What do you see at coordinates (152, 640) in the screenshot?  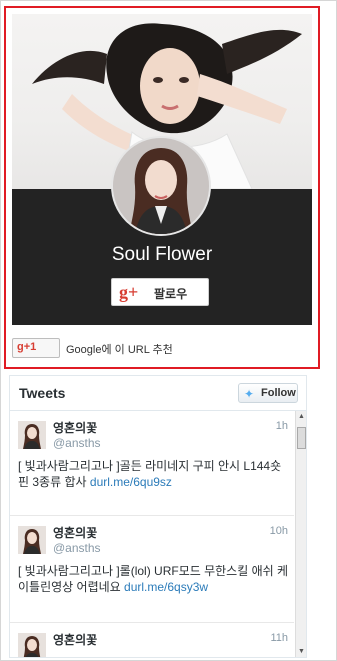 I see `tweet-item: 영혼의꽃 11h` at bounding box center [152, 640].